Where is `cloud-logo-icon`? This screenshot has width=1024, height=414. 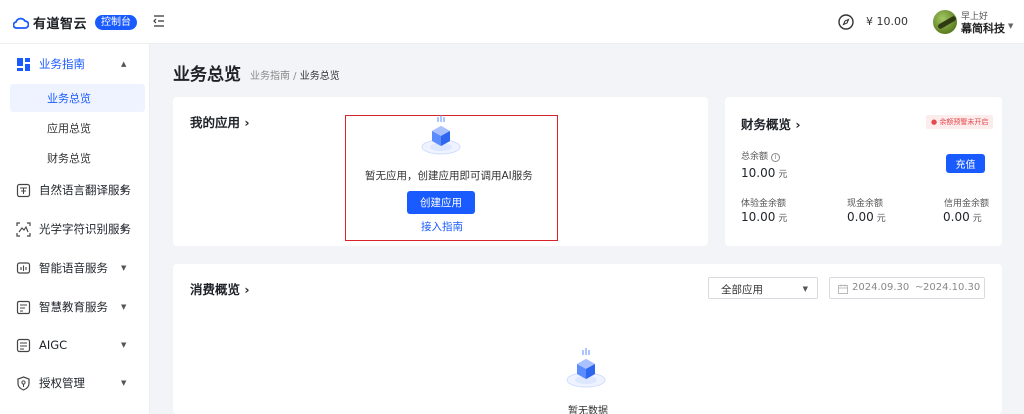
cloud-logo-icon is located at coordinates (21, 23).